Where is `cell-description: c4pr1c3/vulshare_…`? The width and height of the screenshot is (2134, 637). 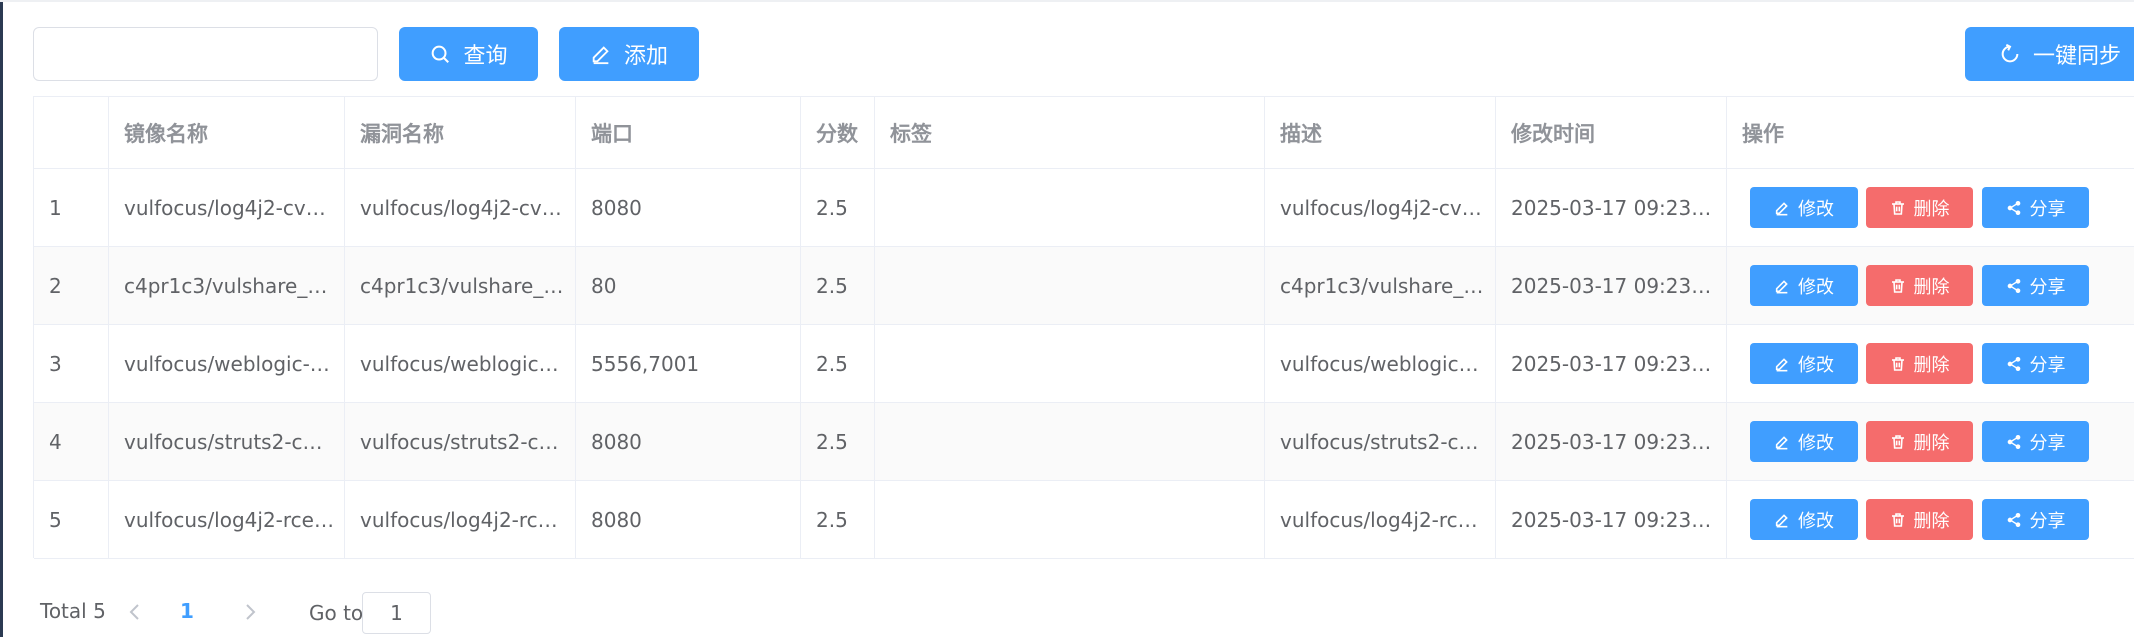
cell-description: c4pr1c3/vulshare_… is located at coordinates (1380, 285).